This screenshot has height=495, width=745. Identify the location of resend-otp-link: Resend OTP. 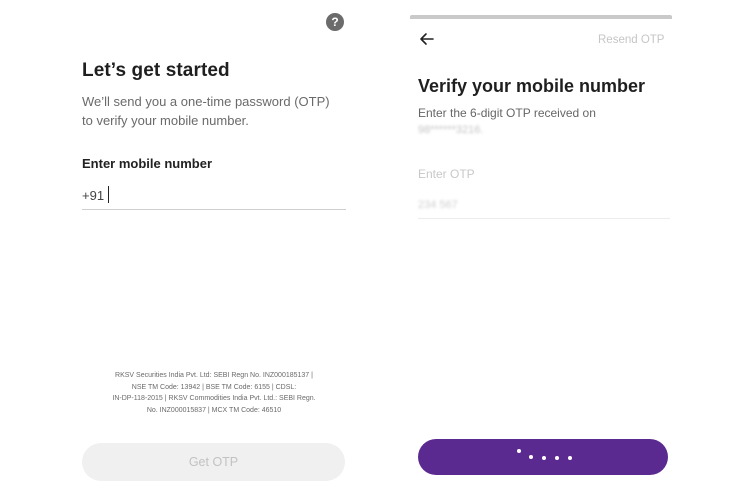
(631, 40).